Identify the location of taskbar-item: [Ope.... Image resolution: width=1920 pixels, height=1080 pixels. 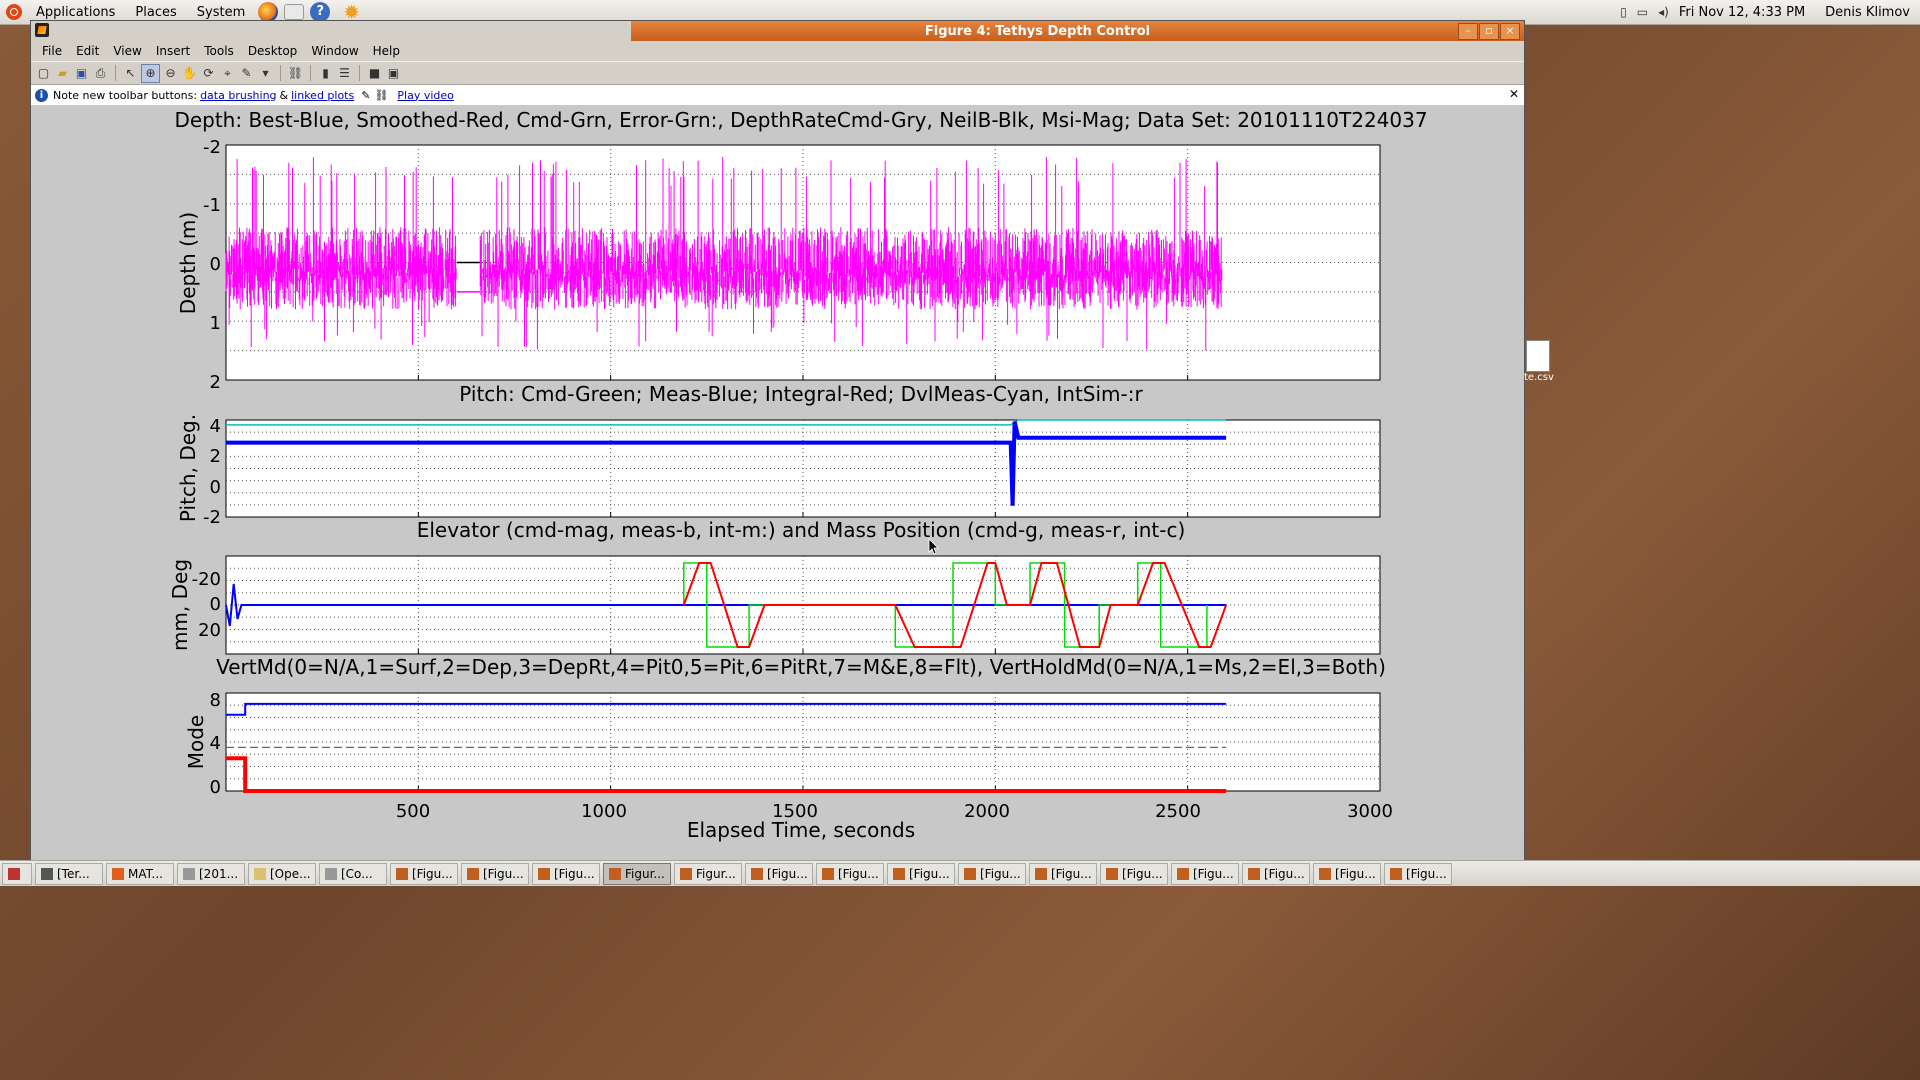
(282, 873).